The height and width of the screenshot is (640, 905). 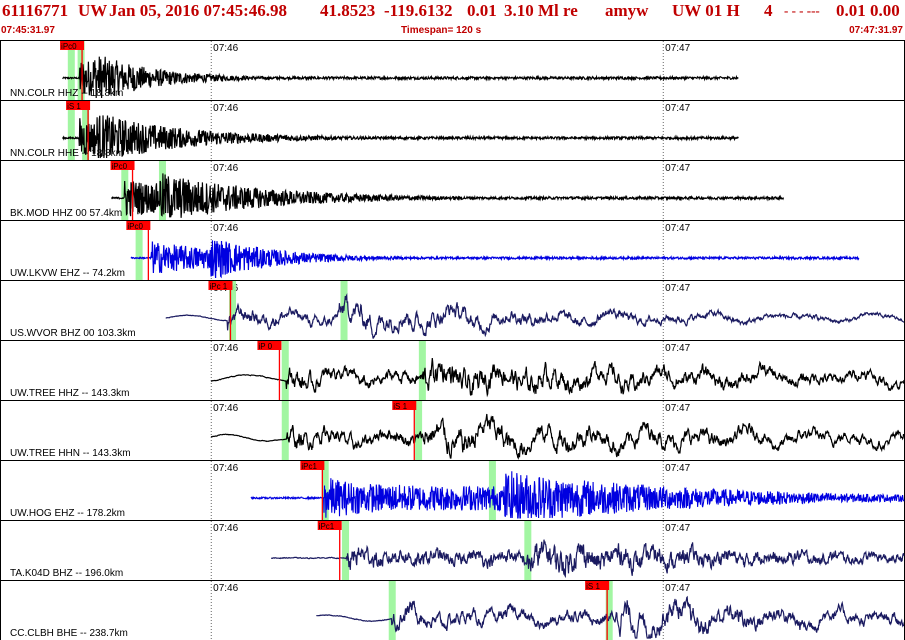 What do you see at coordinates (348, 10) in the screenshot?
I see `event-latitude: 41.8523` at bounding box center [348, 10].